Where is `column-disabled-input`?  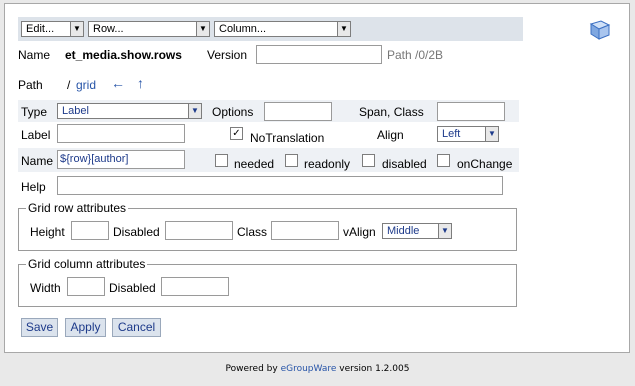 column-disabled-input is located at coordinates (195, 286).